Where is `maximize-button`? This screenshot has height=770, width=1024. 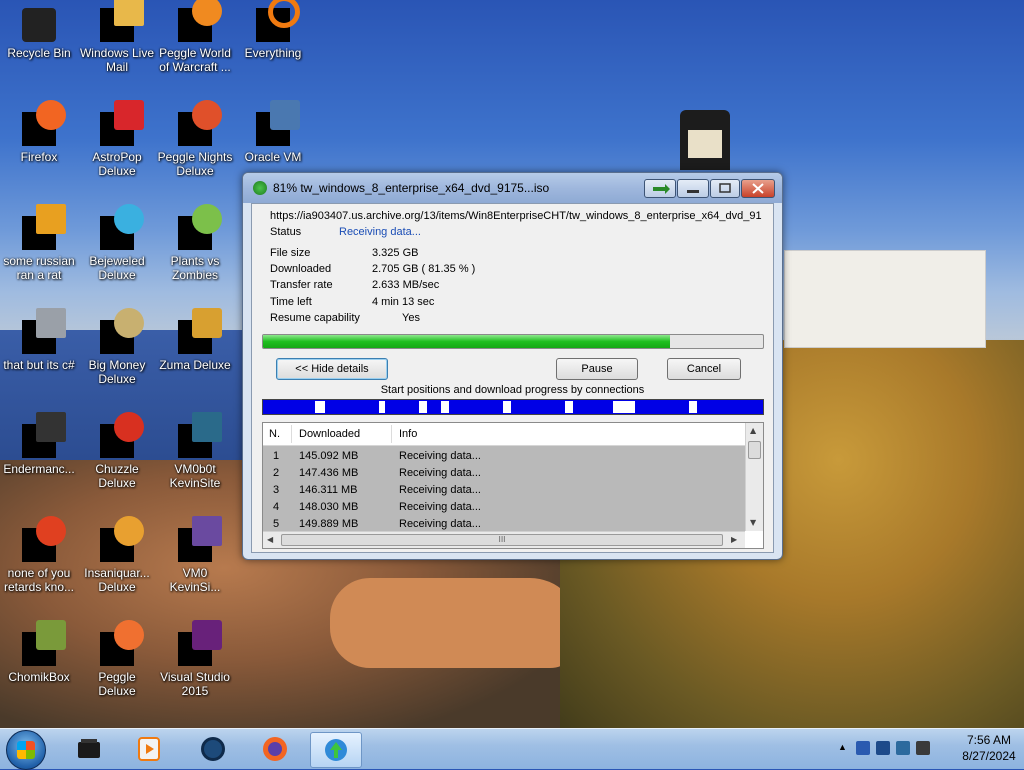 maximize-button is located at coordinates (725, 188).